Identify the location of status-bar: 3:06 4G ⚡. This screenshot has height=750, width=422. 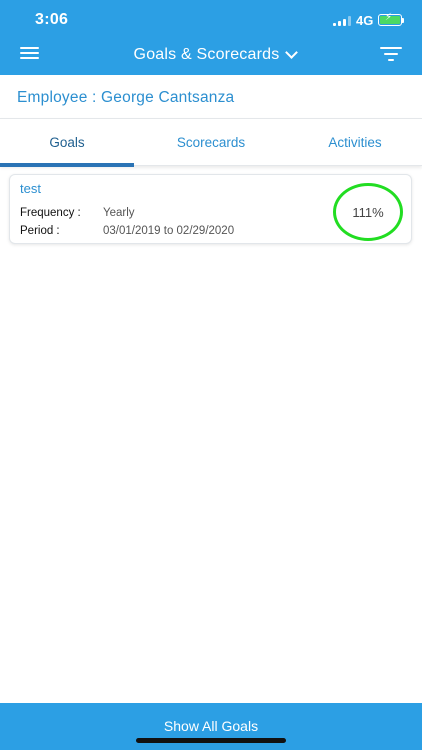
(211, 19).